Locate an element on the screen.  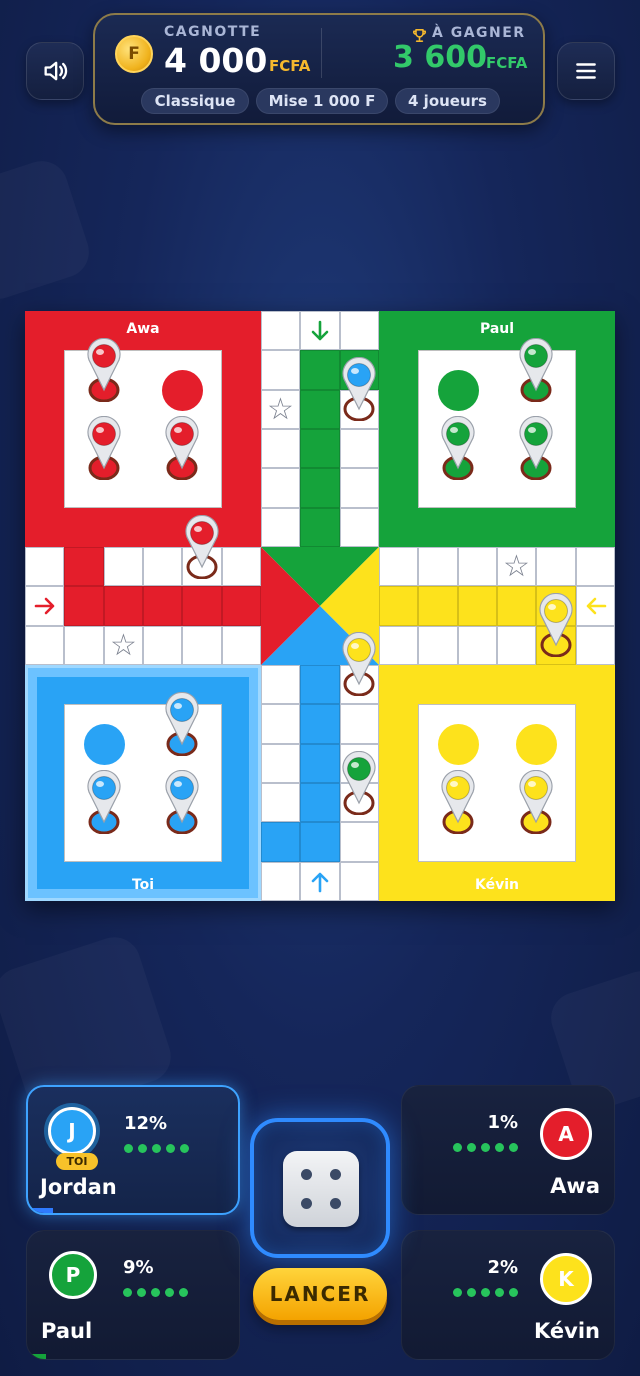
base-yellow-name: Kévin is located at coordinates (497, 885).